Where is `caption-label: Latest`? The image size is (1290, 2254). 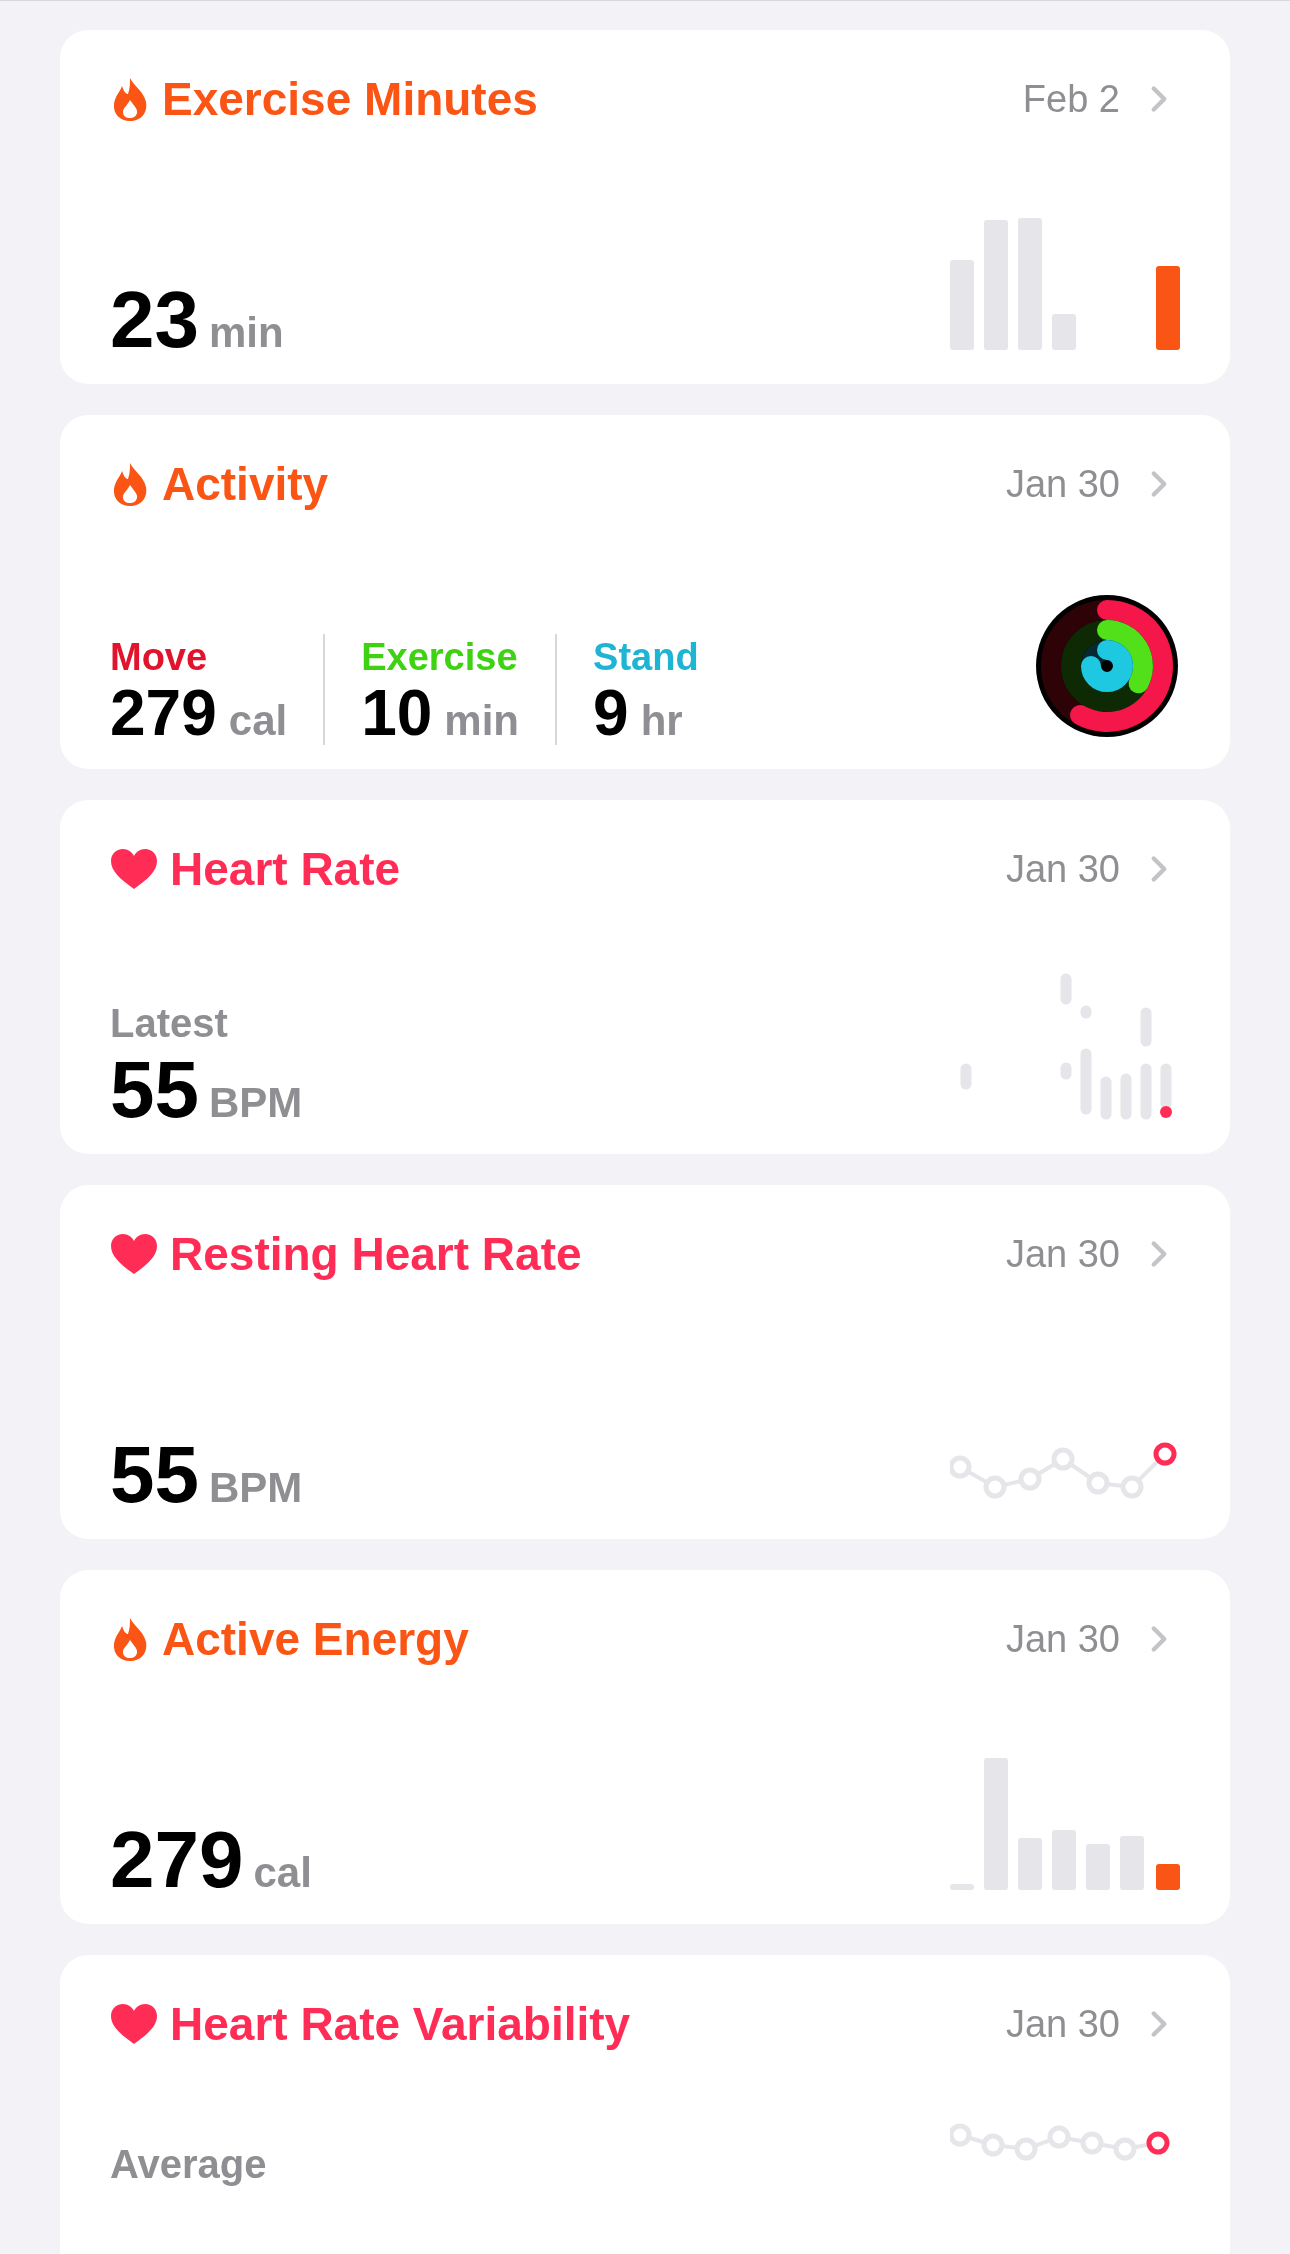 caption-label: Latest is located at coordinates (169, 1023).